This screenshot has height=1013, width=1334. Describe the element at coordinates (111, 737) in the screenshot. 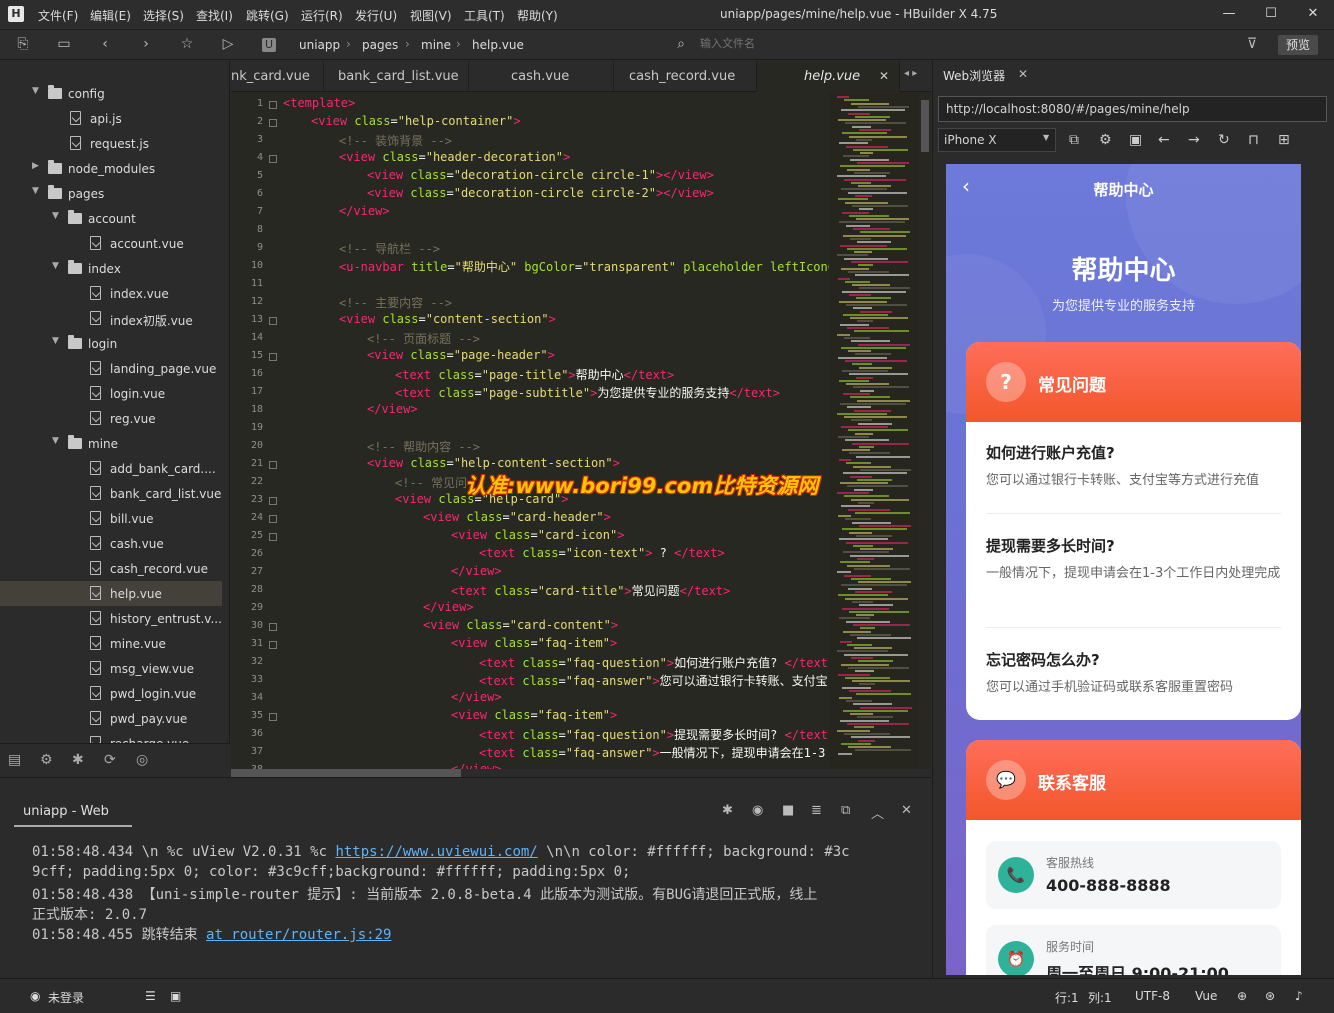

I see `tree-file: recharge.vue` at that location.